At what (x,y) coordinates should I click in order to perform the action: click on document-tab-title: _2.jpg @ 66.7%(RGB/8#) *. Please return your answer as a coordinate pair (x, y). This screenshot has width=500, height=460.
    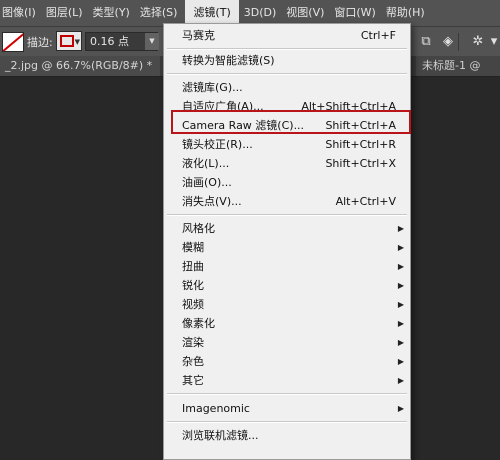
    Looking at the image, I should click on (79, 65).